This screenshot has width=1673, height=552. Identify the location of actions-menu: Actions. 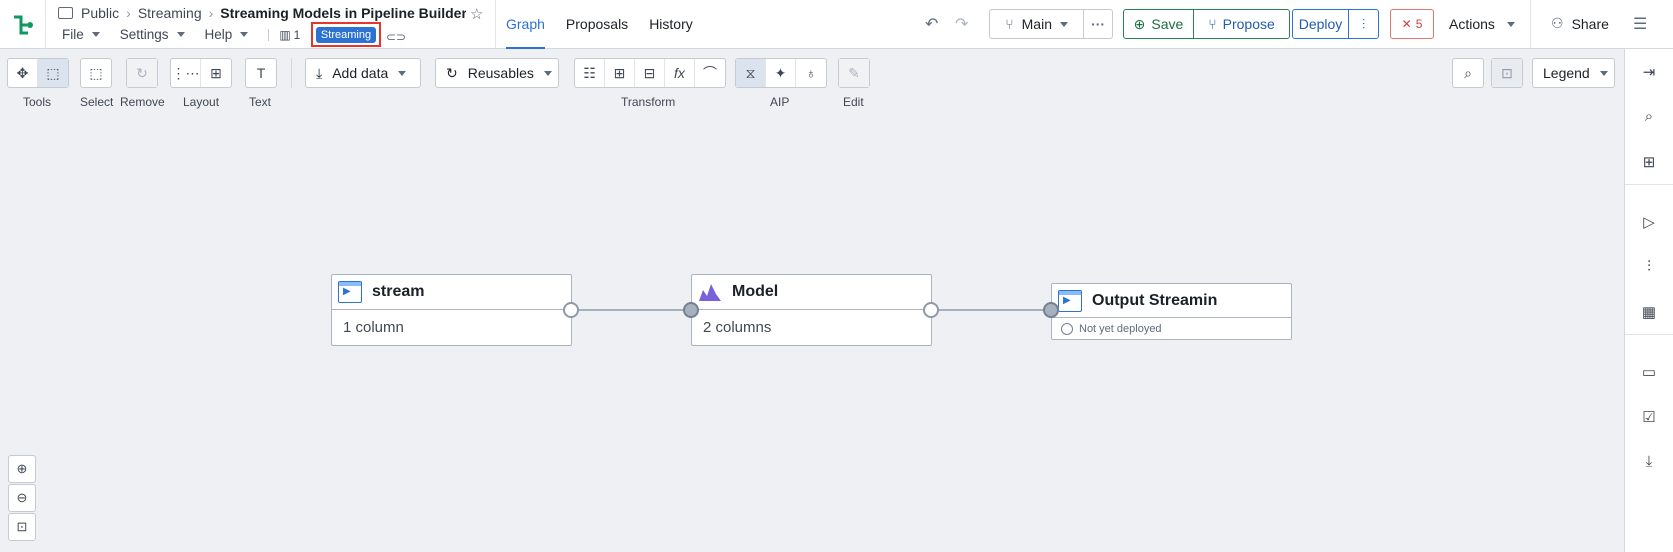
(1482, 24).